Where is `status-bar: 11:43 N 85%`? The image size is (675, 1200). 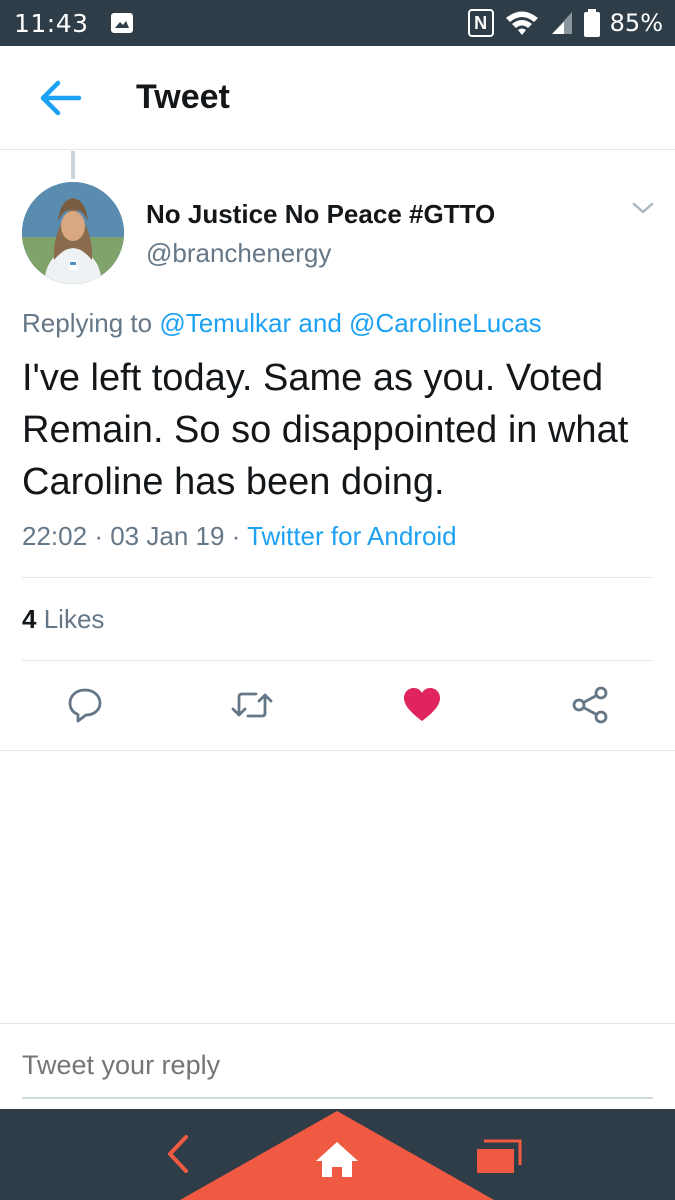
status-bar: 11:43 N 85% is located at coordinates (337, 23).